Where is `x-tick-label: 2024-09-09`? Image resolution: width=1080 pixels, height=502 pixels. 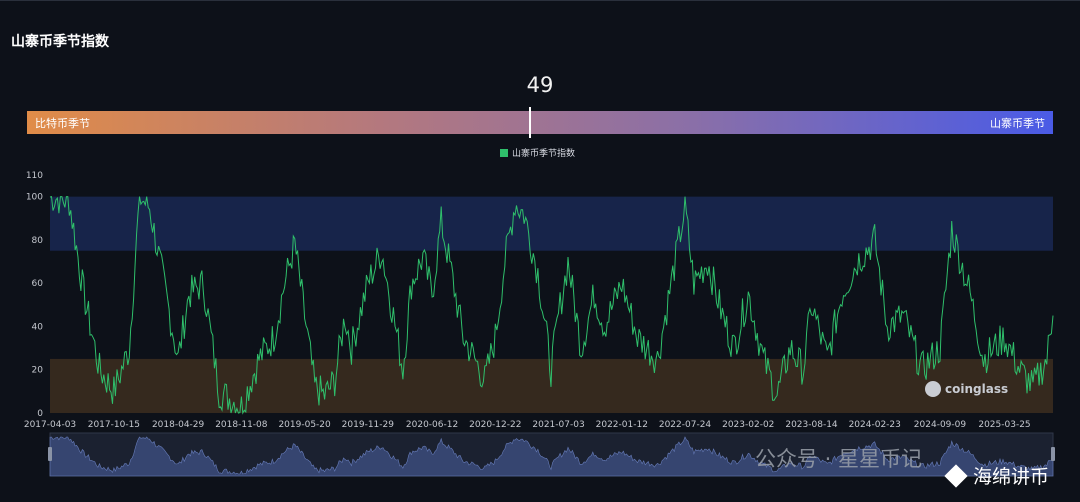 x-tick-label: 2024-09-09 is located at coordinates (940, 425).